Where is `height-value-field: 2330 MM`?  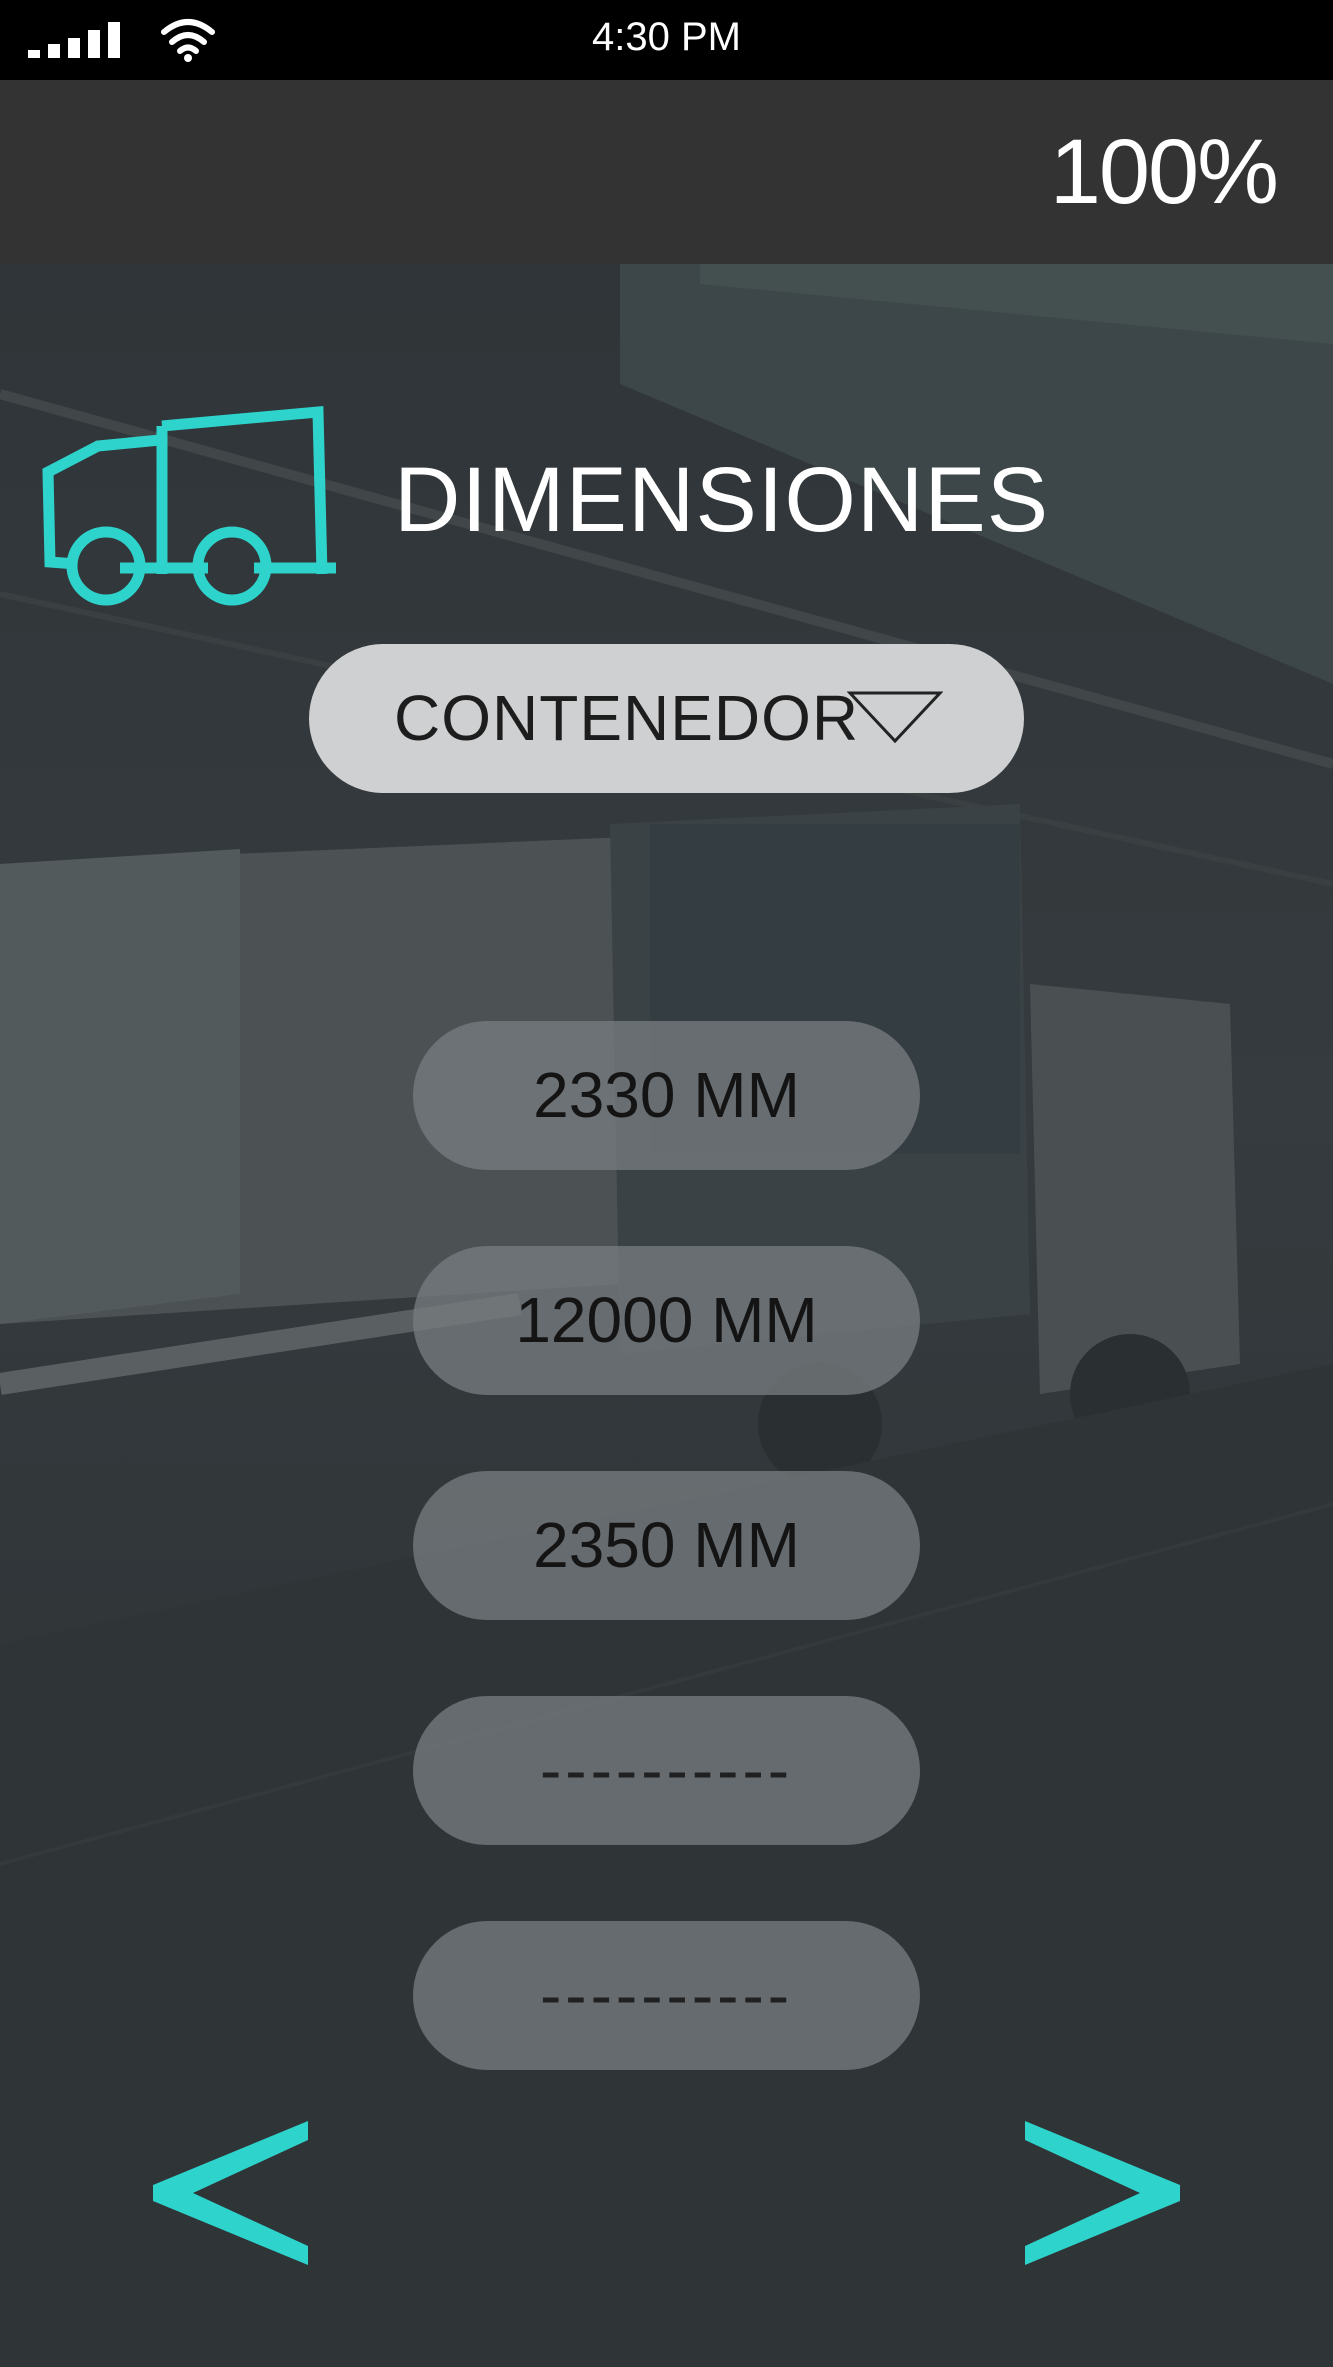 height-value-field: 2330 MM is located at coordinates (666, 1095).